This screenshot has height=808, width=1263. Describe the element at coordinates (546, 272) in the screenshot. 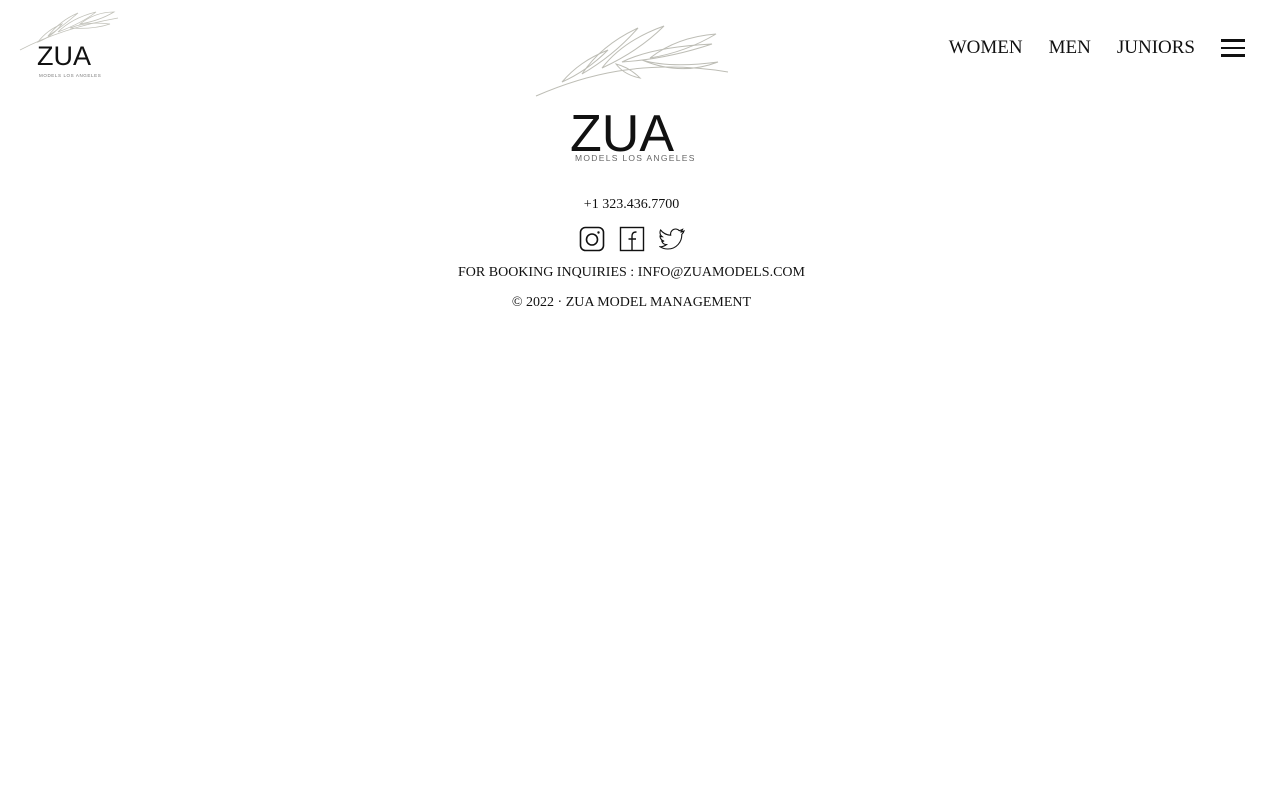

I see `booking-label: FOR BOOKING INQUIRIES :` at that location.